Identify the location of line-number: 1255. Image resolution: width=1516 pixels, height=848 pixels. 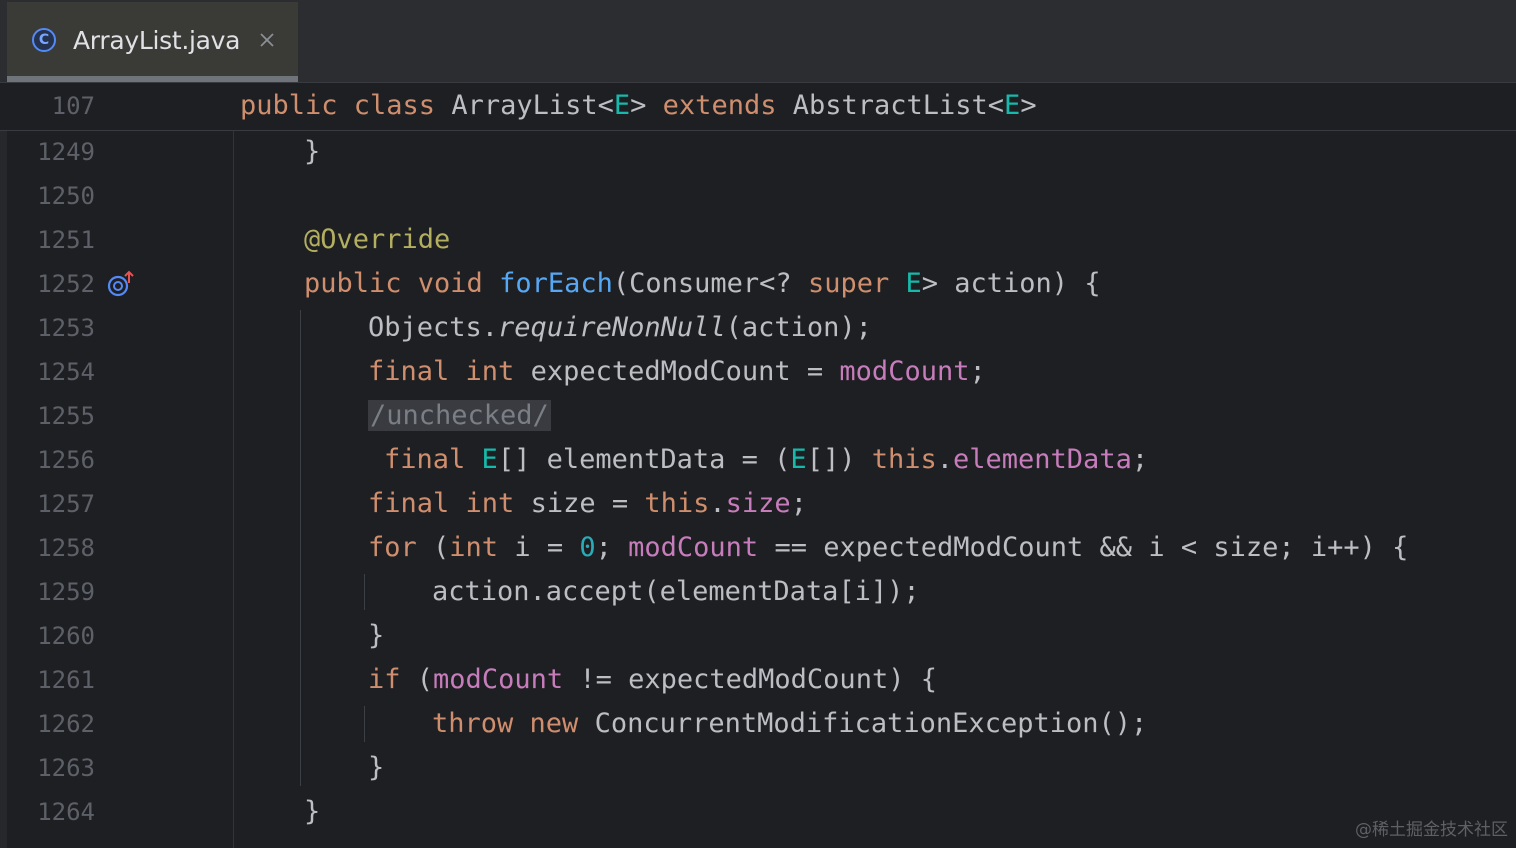
(66, 416).